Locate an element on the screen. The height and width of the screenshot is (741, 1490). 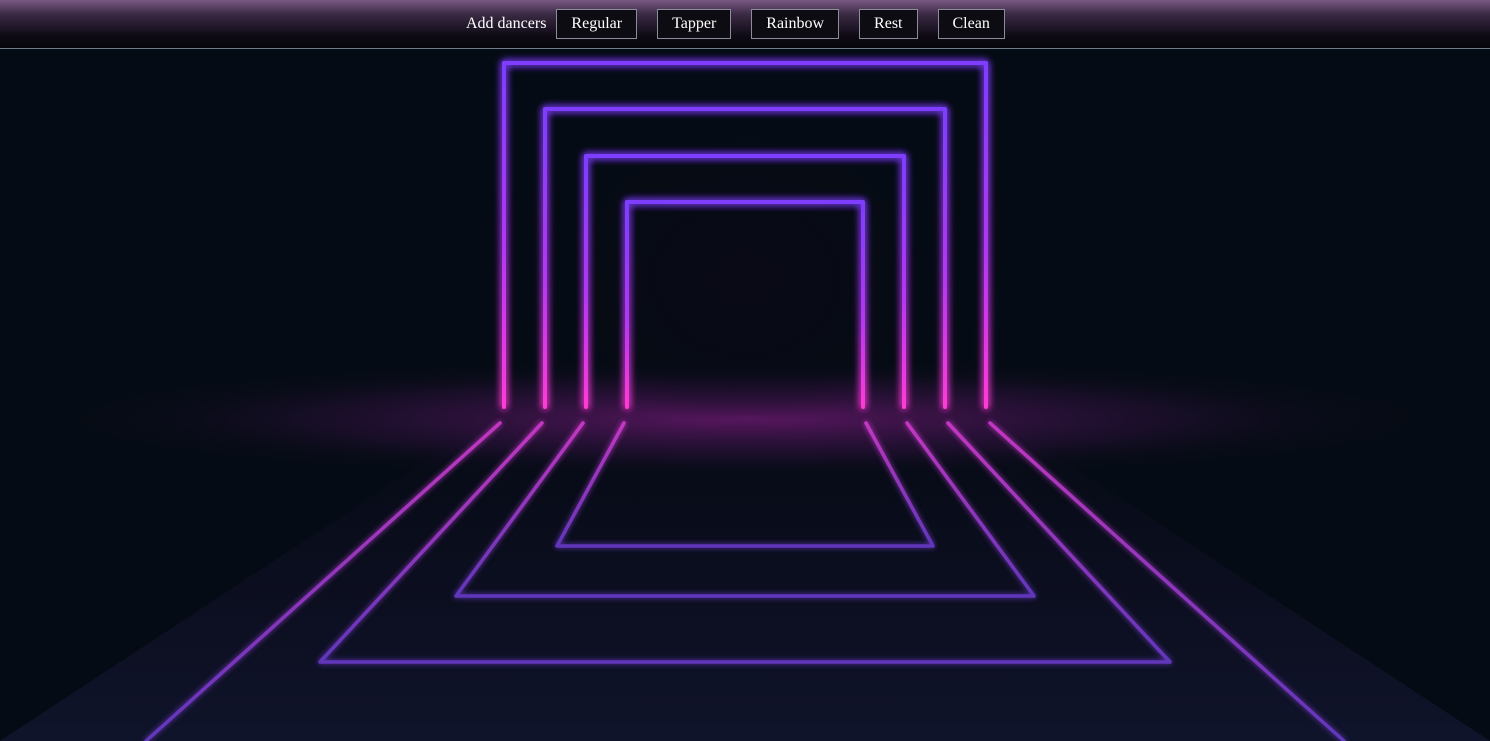
clean-button: Clean is located at coordinates (971, 24).